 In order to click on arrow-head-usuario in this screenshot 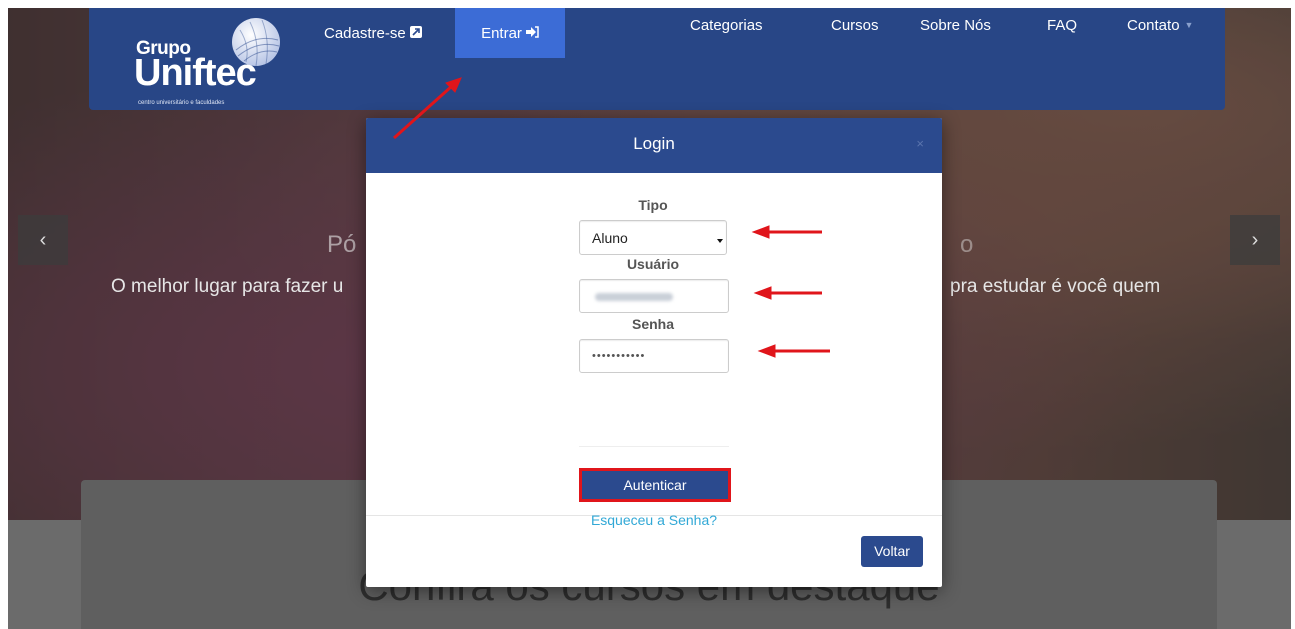, I will do `click(762, 293)`.